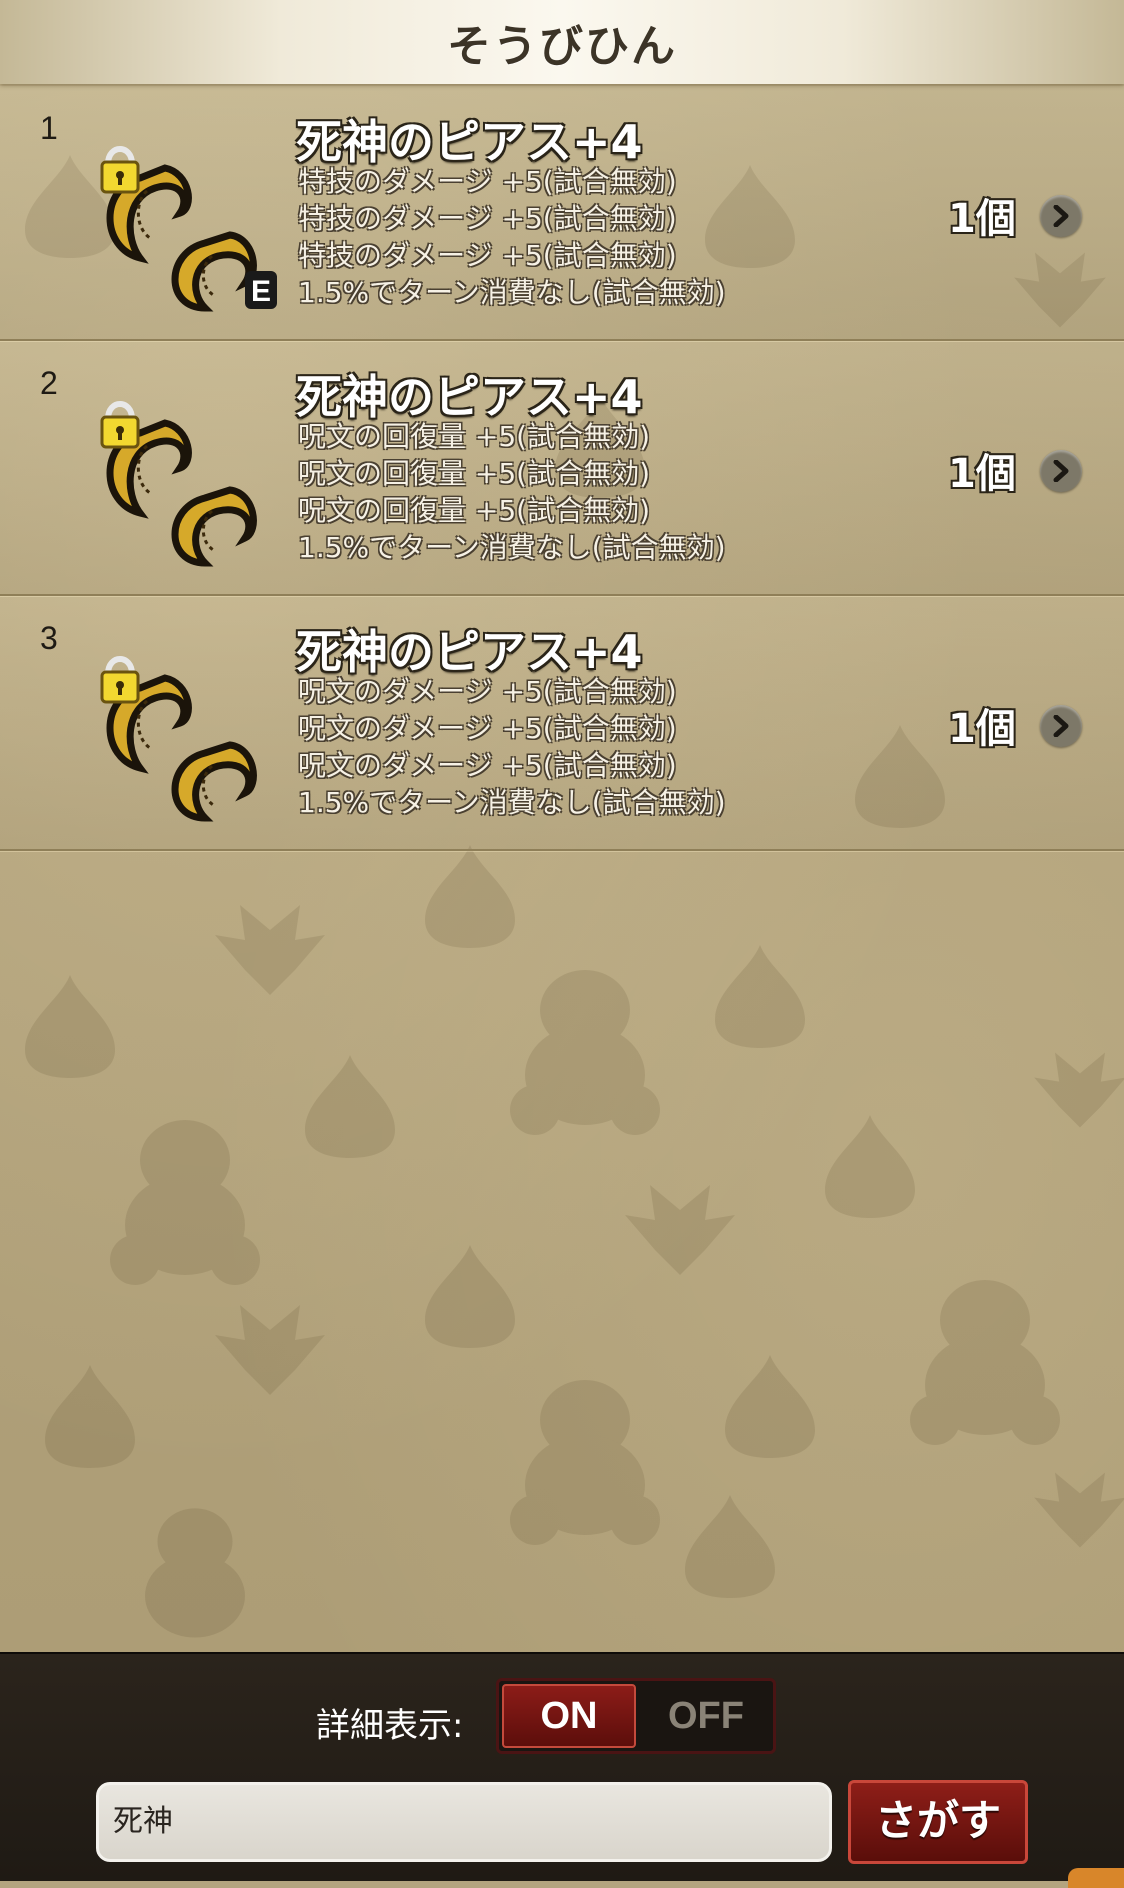  I want to click on row-index: 2, so click(49, 383).